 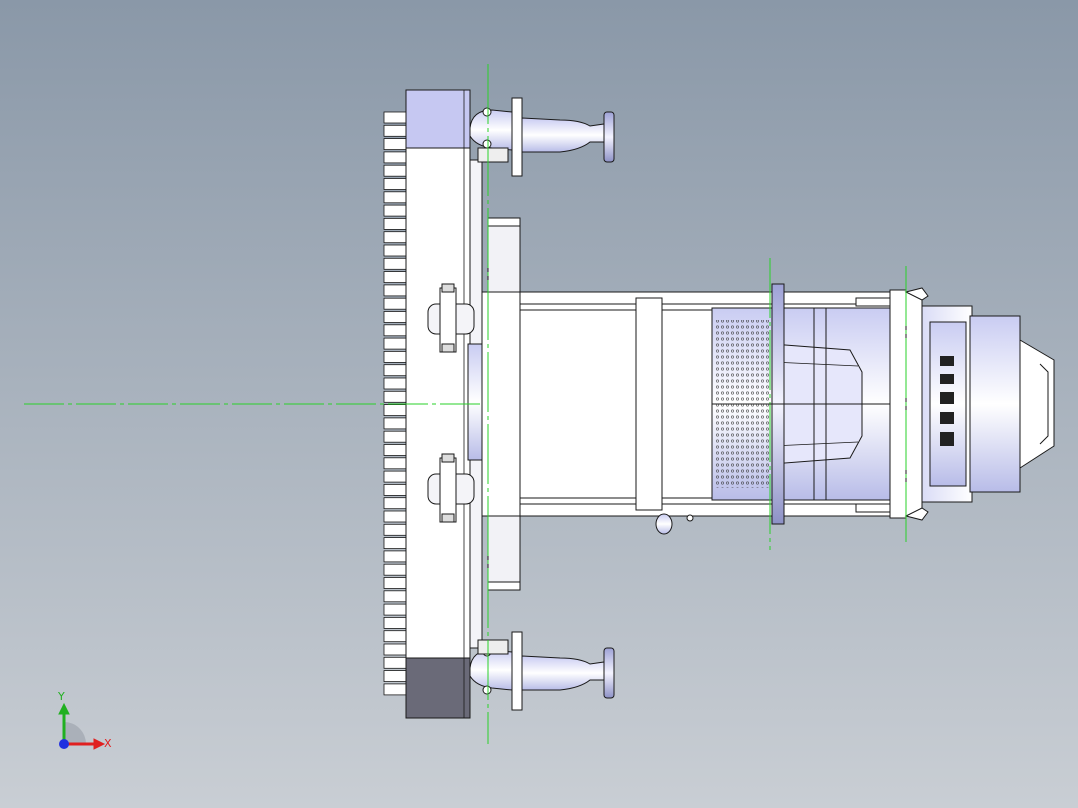 I want to click on y-axis-label: Y, so click(x=61, y=696).